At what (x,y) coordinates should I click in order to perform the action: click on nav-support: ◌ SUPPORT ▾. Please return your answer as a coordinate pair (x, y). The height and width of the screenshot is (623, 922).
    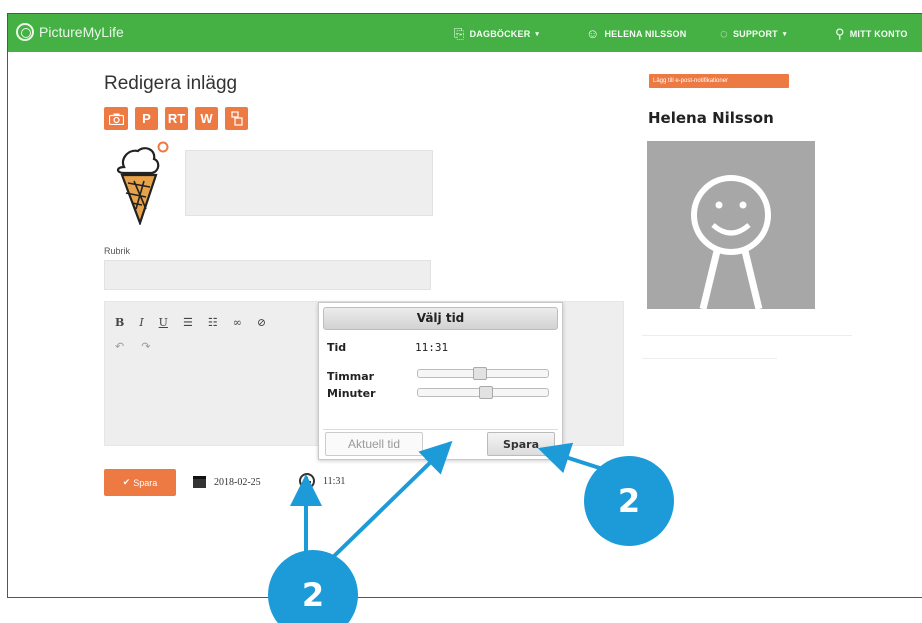
    Looking at the image, I should click on (753, 33).